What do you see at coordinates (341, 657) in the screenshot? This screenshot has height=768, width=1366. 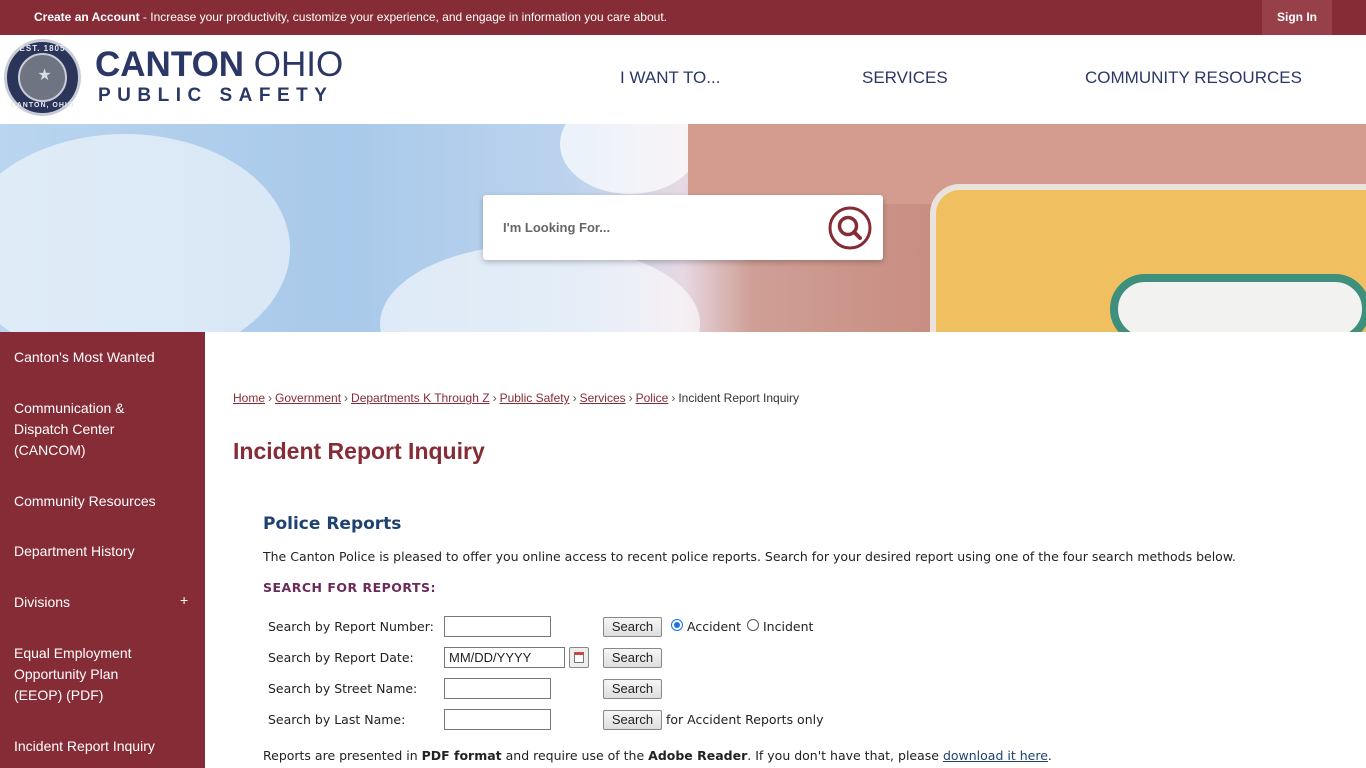 I see `report-date-label: Search by Report Date:` at bounding box center [341, 657].